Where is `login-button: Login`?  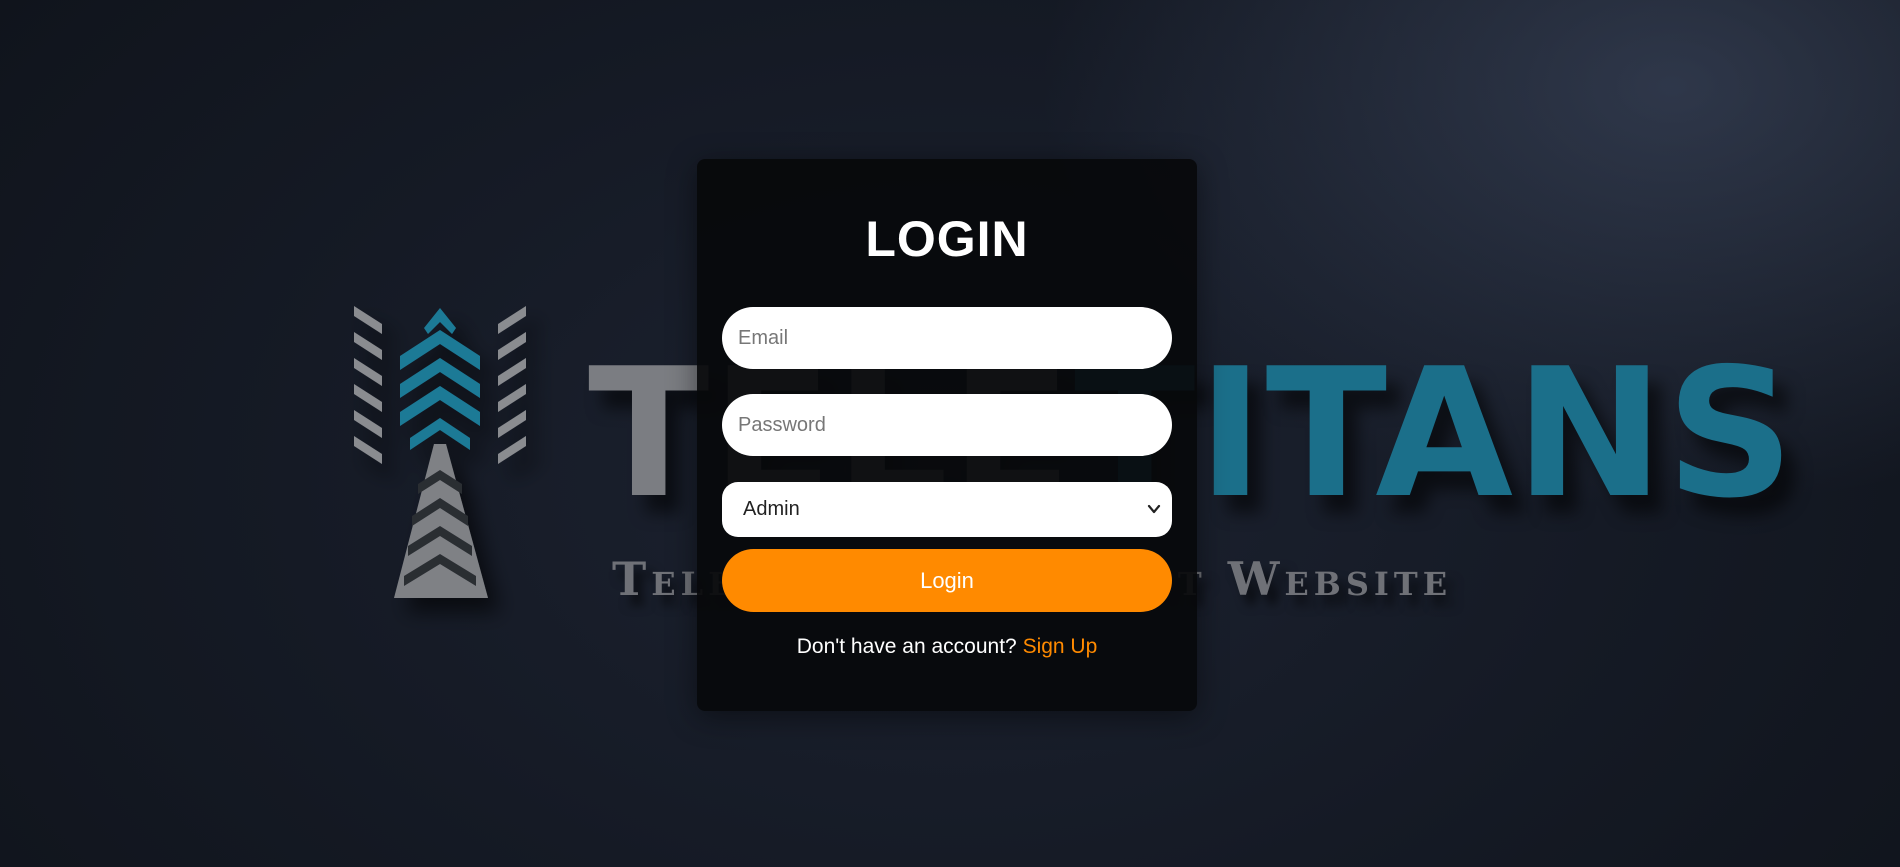 login-button: Login is located at coordinates (947, 580).